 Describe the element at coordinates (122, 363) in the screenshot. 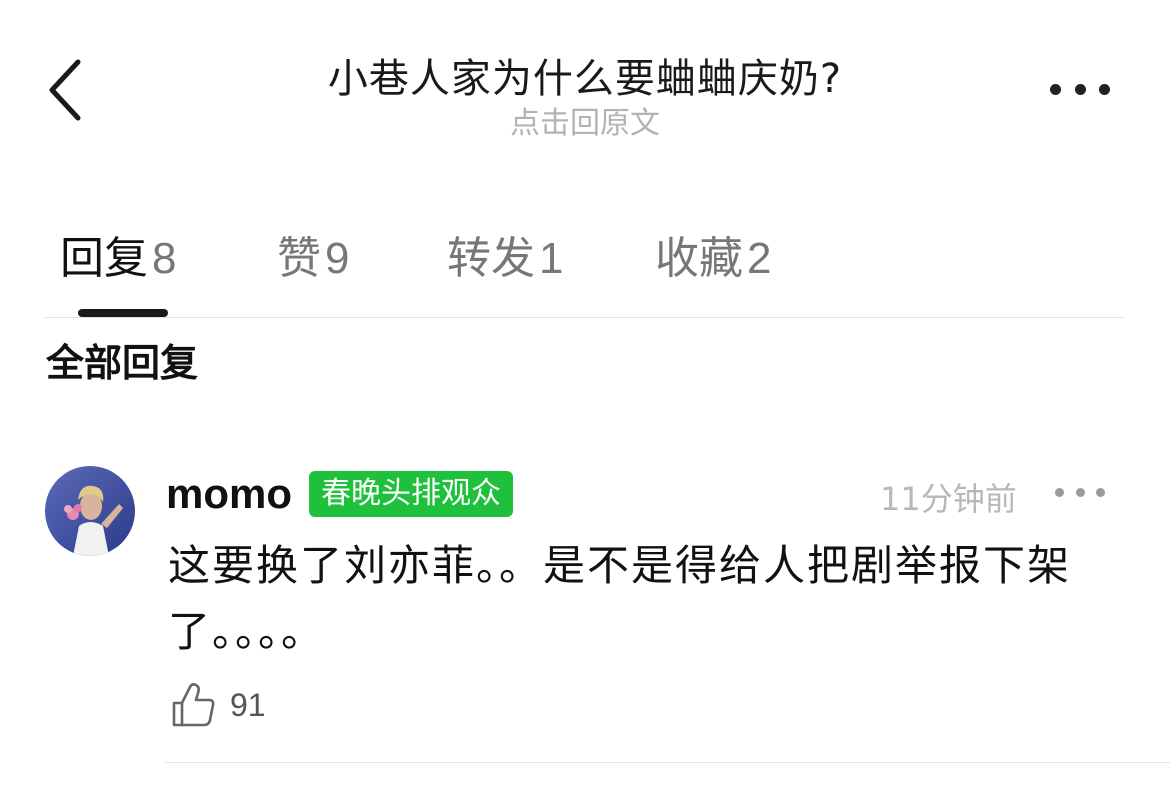

I see `section-title: 全部回复` at that location.